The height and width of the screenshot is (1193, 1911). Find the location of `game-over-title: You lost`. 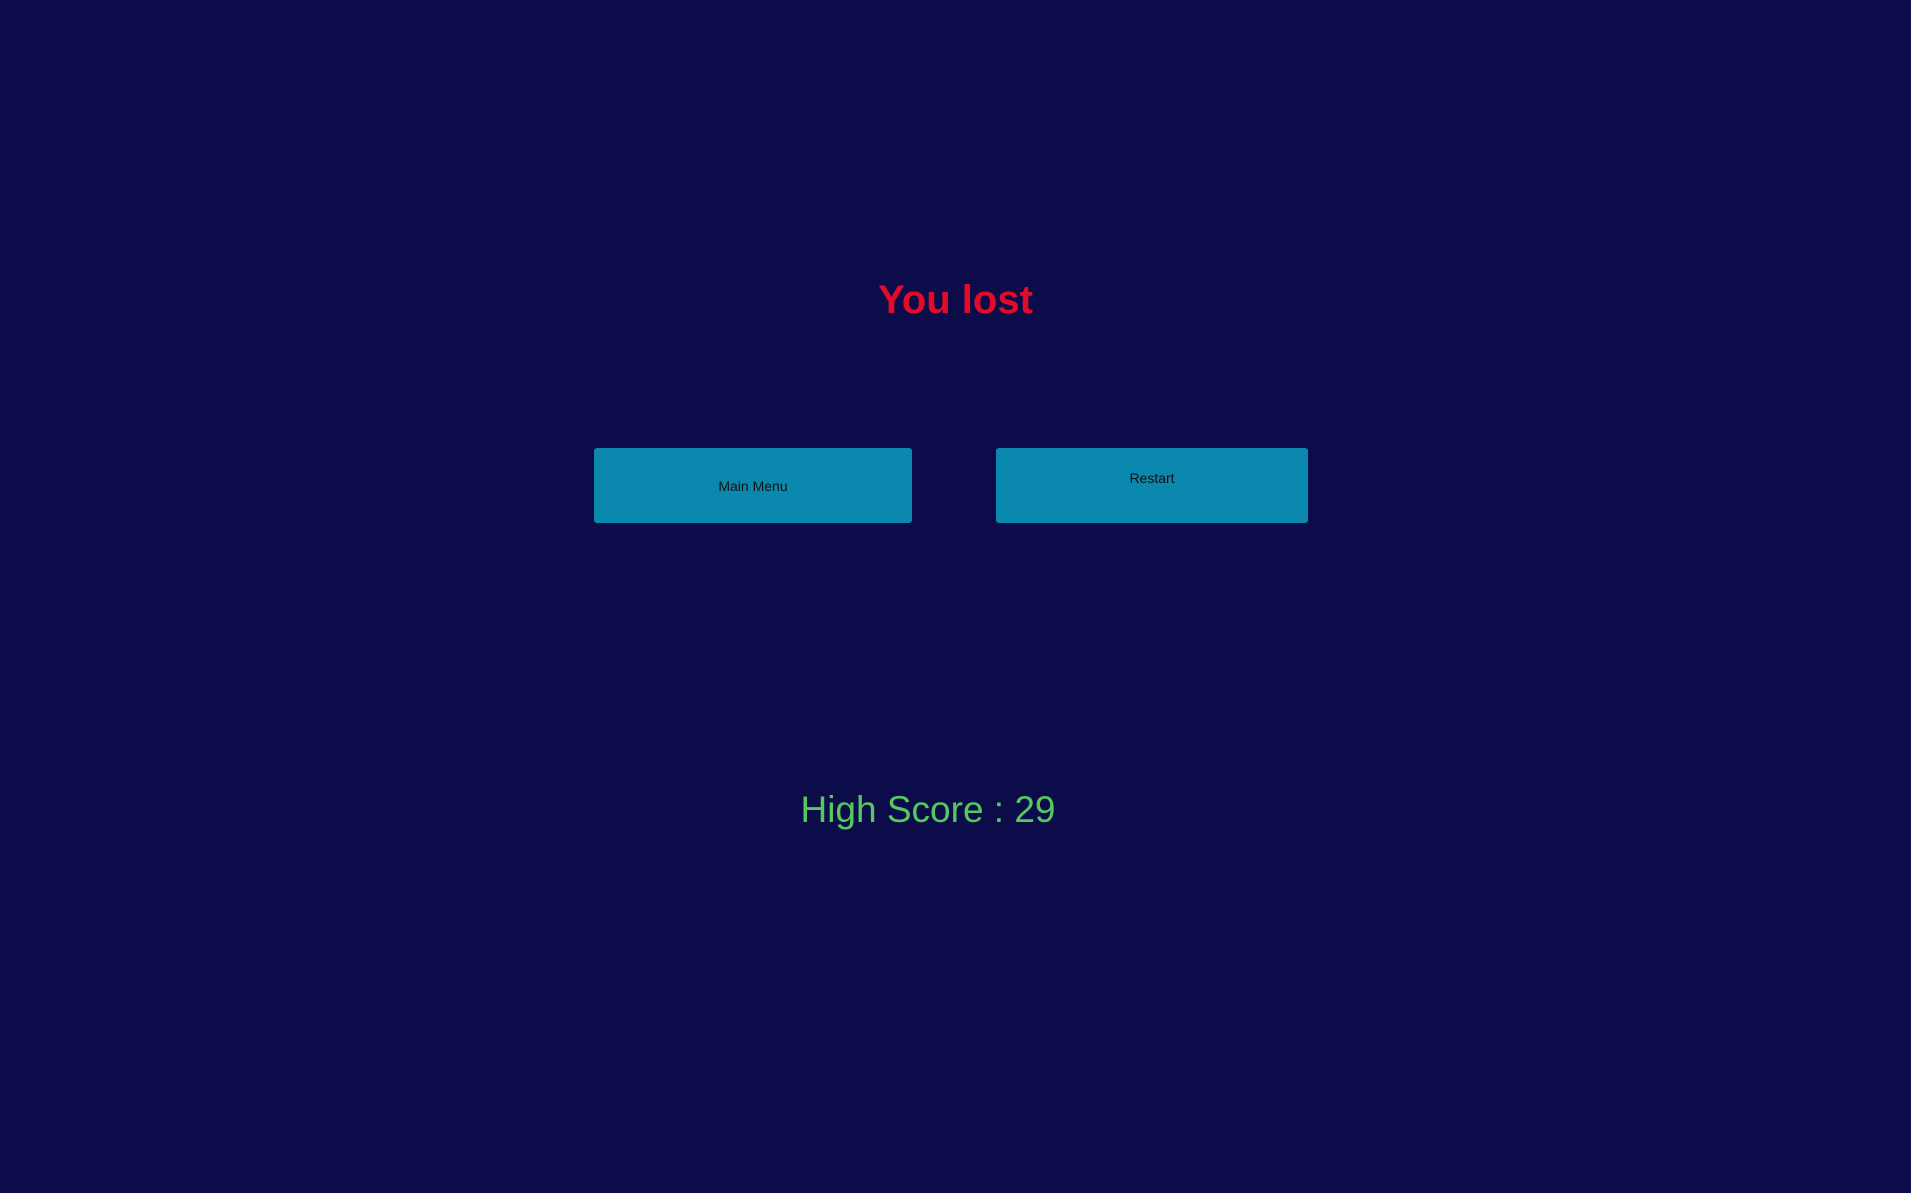

game-over-title: You lost is located at coordinates (955, 300).